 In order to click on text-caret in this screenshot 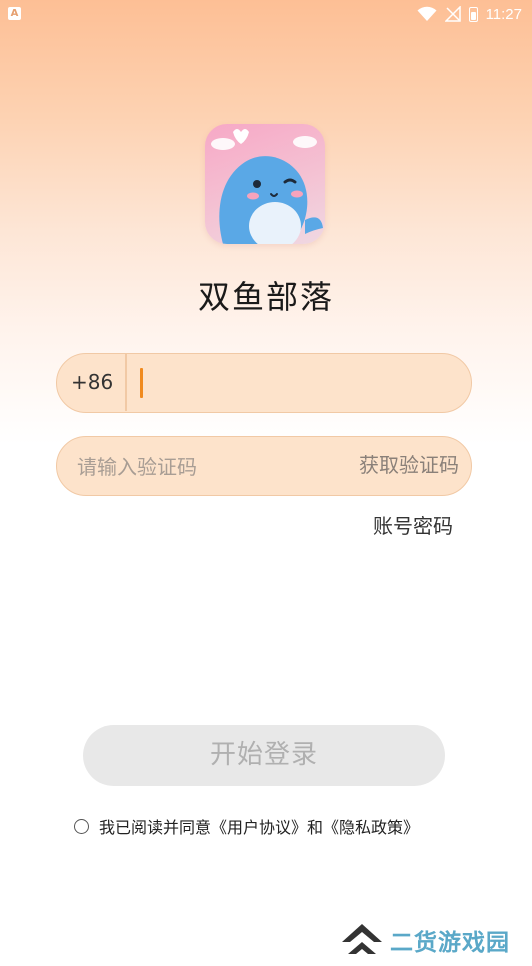, I will do `click(141, 383)`.